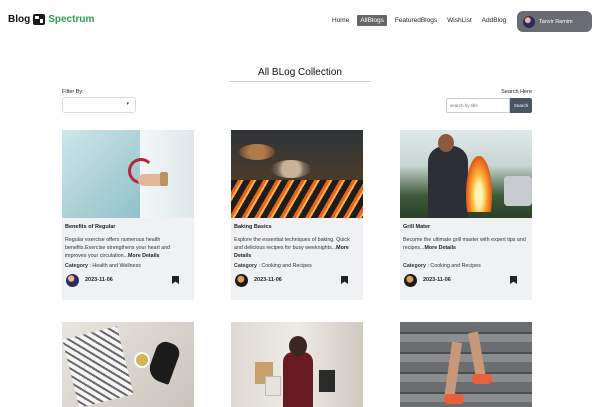 Image resolution: width=600 pixels, height=407 pixels. I want to click on user-profile-button: Tanvir Ramim, so click(554, 21).